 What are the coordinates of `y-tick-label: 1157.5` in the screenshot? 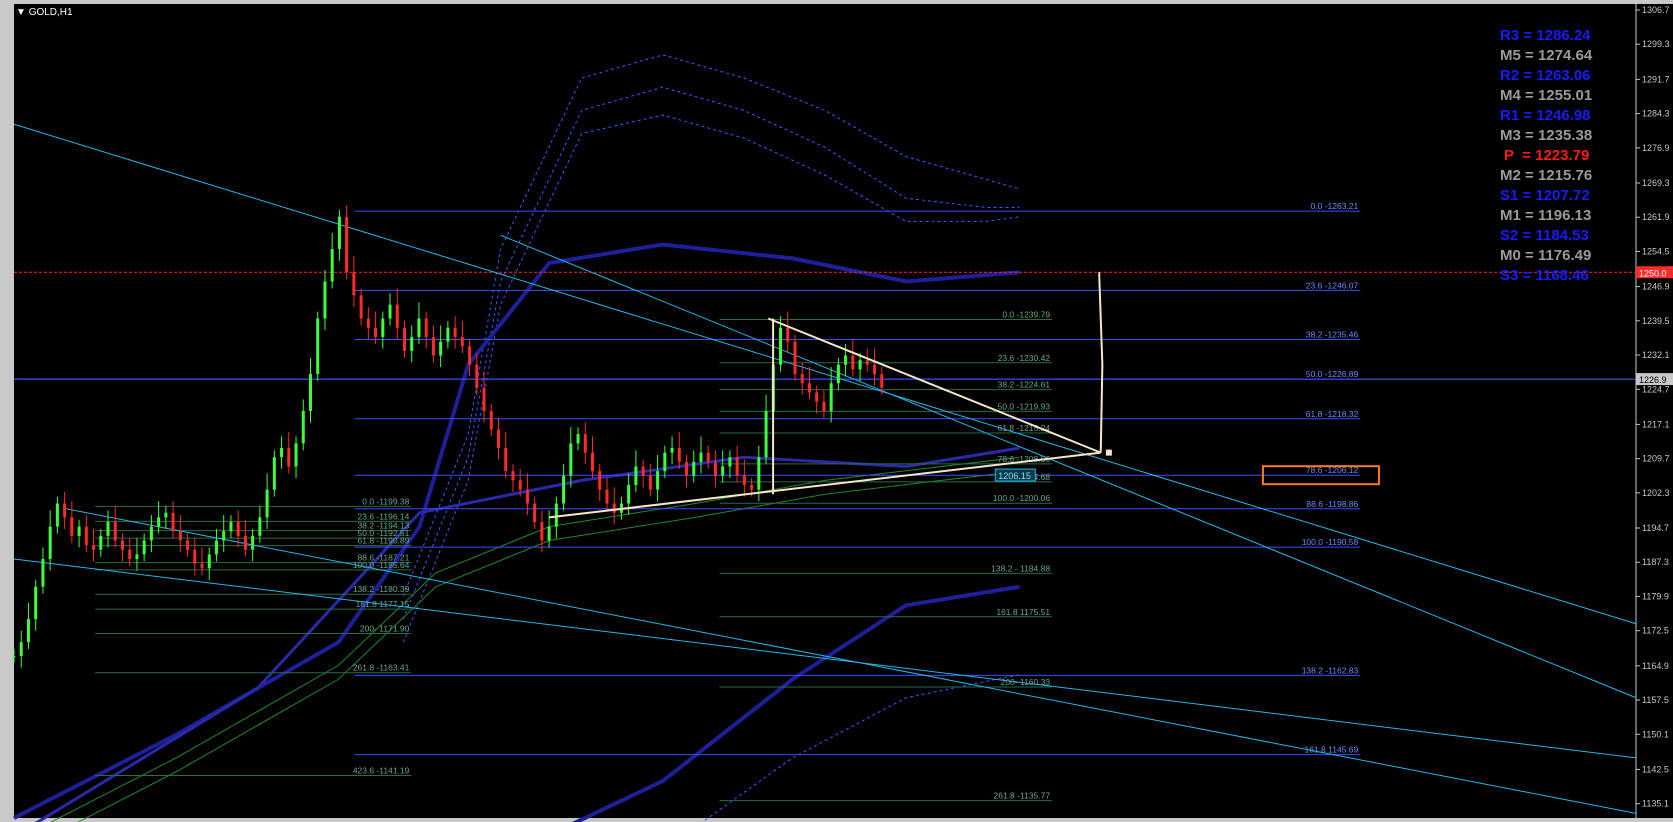 It's located at (1655, 700).